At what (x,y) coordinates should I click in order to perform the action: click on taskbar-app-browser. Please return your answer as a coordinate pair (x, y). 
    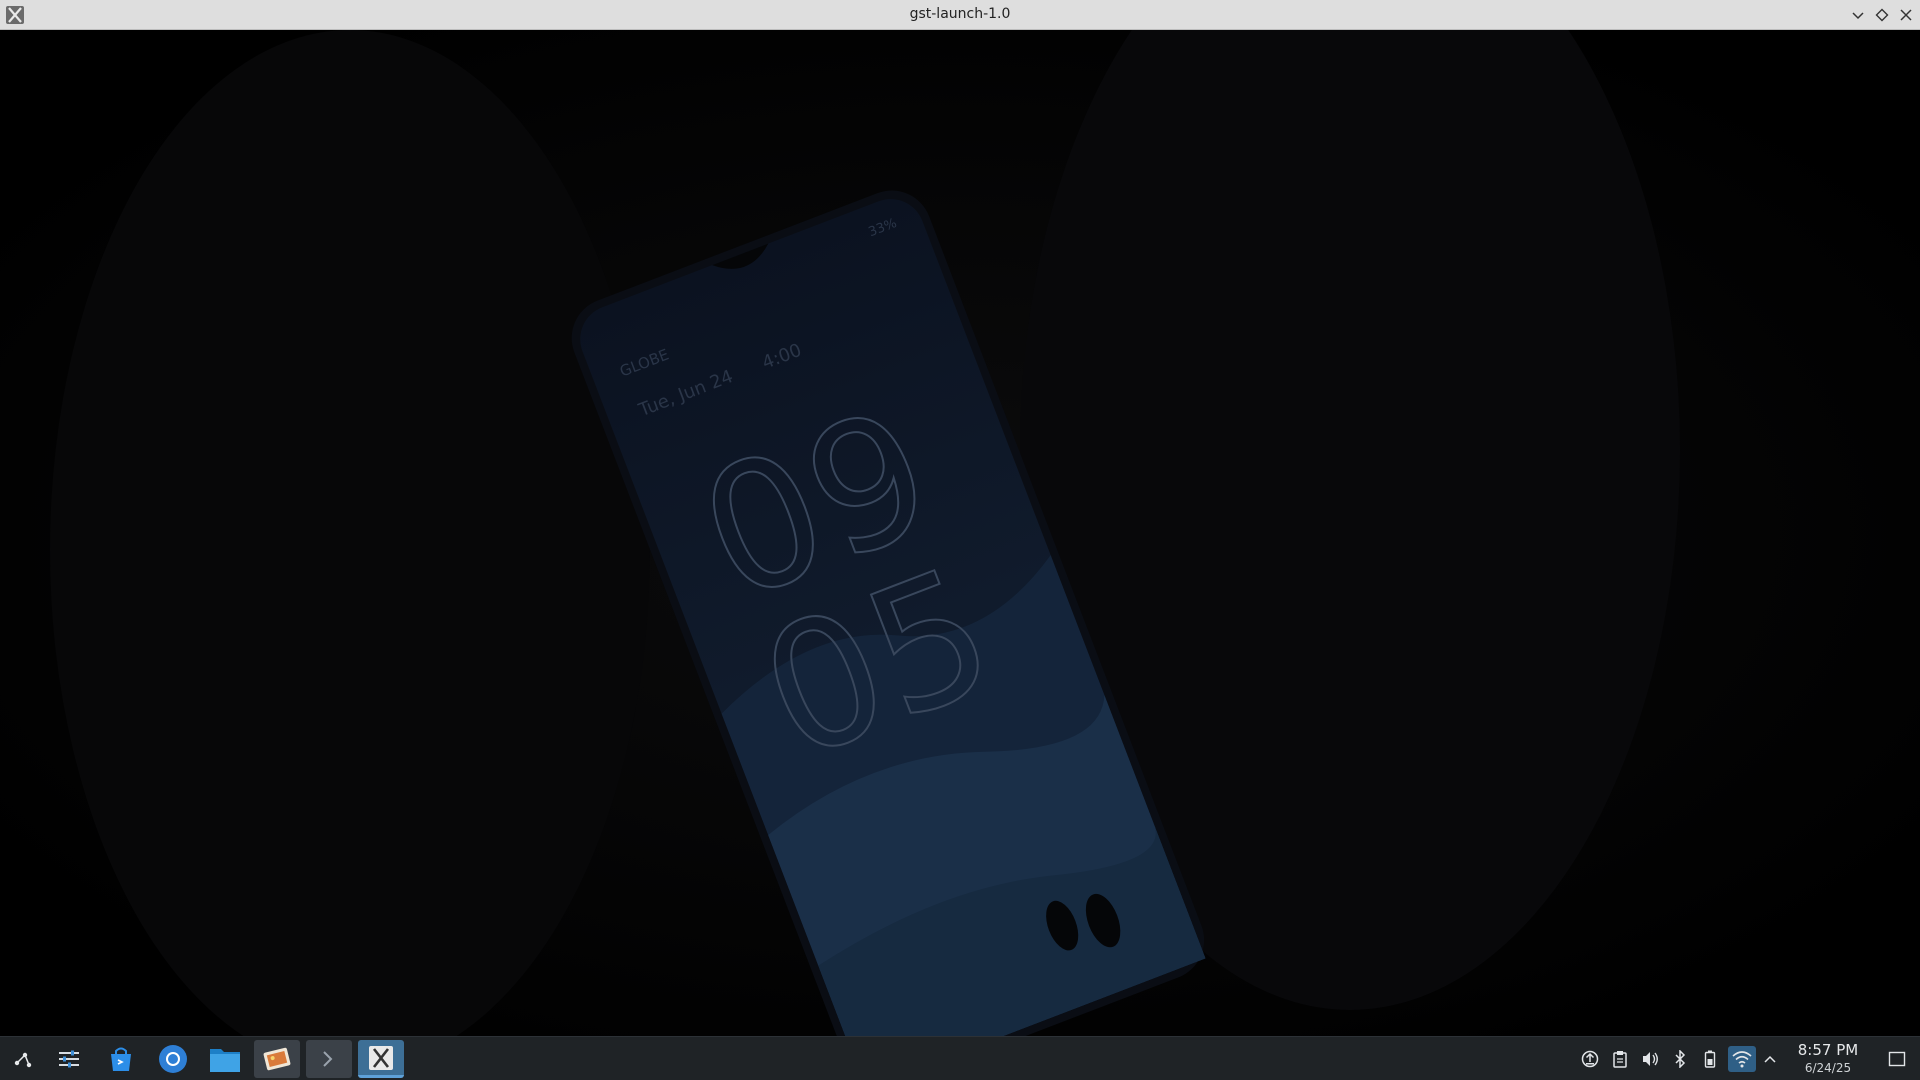
    Looking at the image, I should click on (173, 1059).